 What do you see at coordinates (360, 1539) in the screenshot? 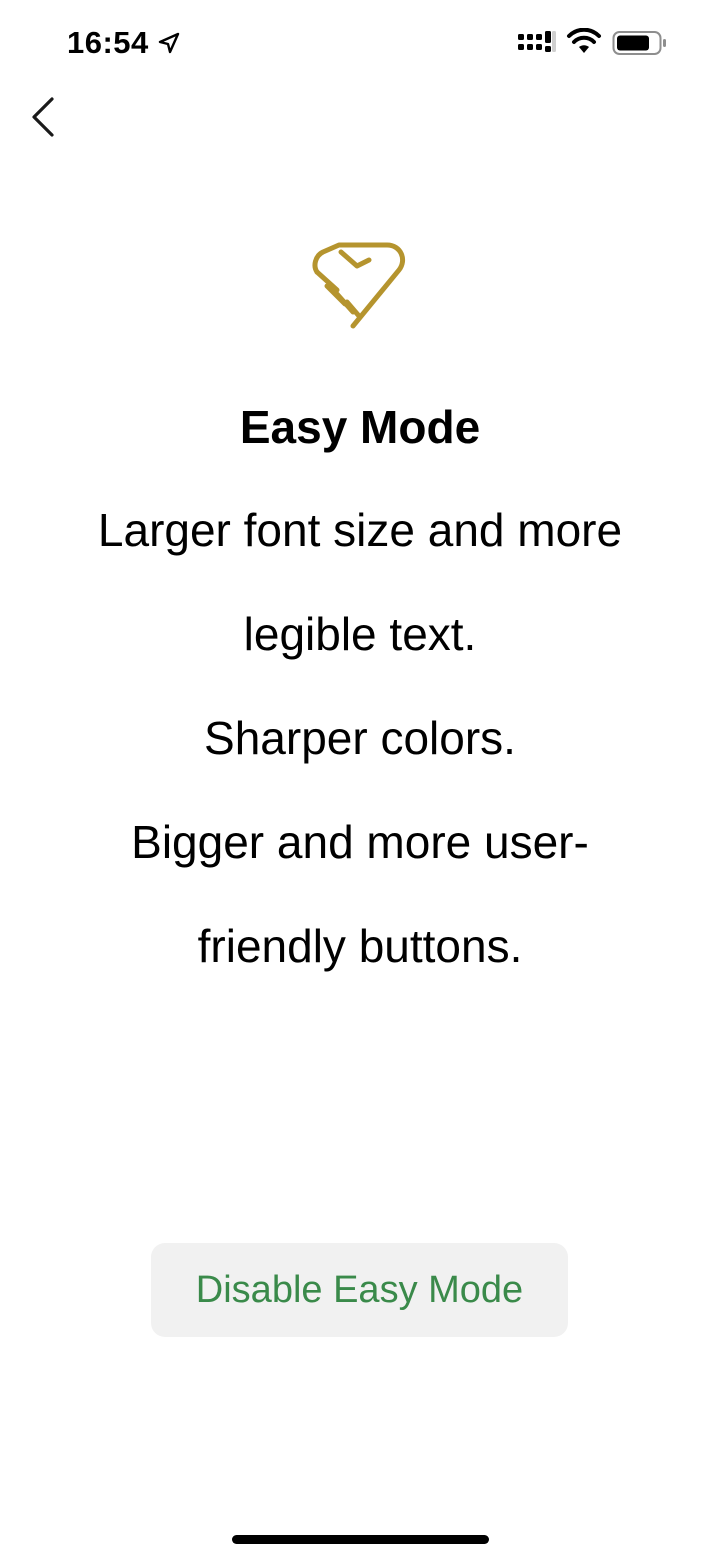
I see `home-indicator` at bounding box center [360, 1539].